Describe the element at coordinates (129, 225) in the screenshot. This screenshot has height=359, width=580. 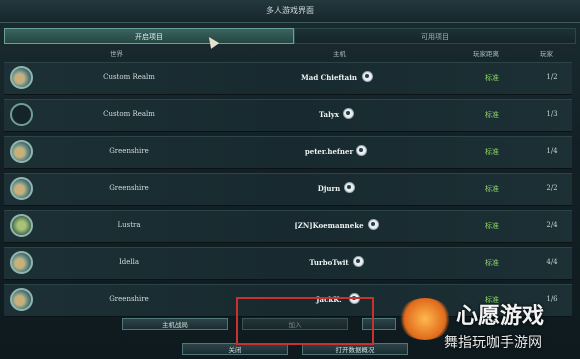
I see `world-name: Lustra` at that location.